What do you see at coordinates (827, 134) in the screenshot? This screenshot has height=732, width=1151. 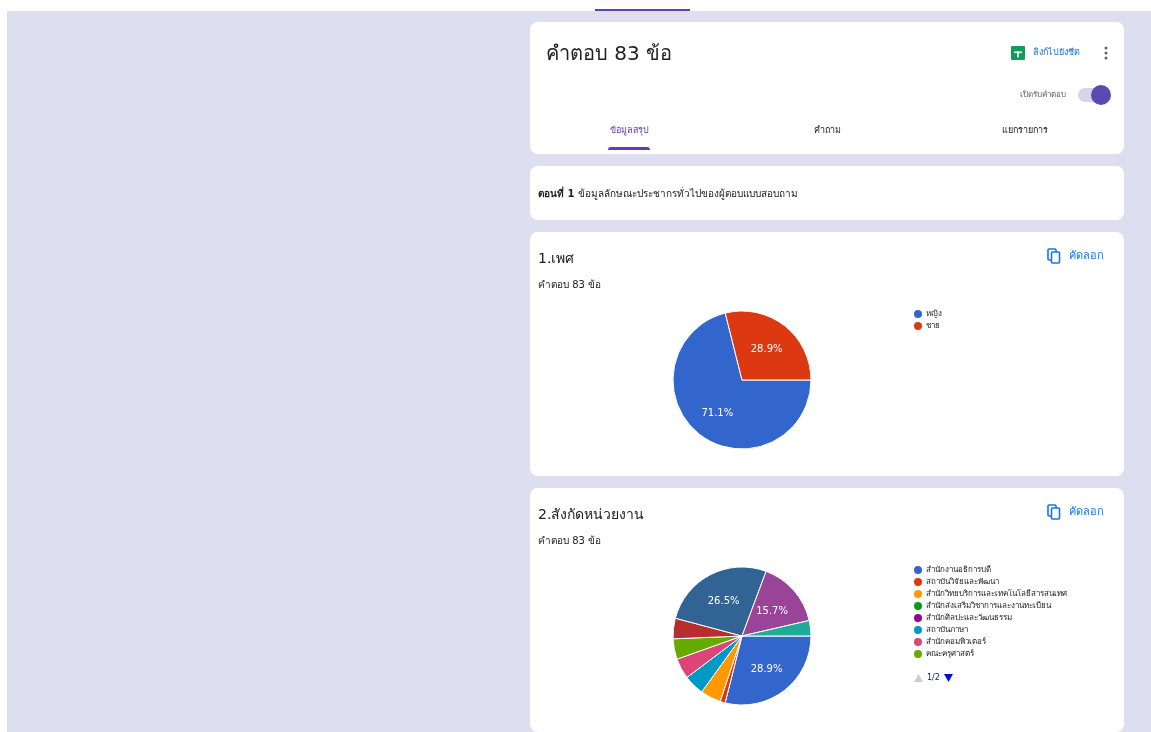 I see `summary-tab: คำถาม` at bounding box center [827, 134].